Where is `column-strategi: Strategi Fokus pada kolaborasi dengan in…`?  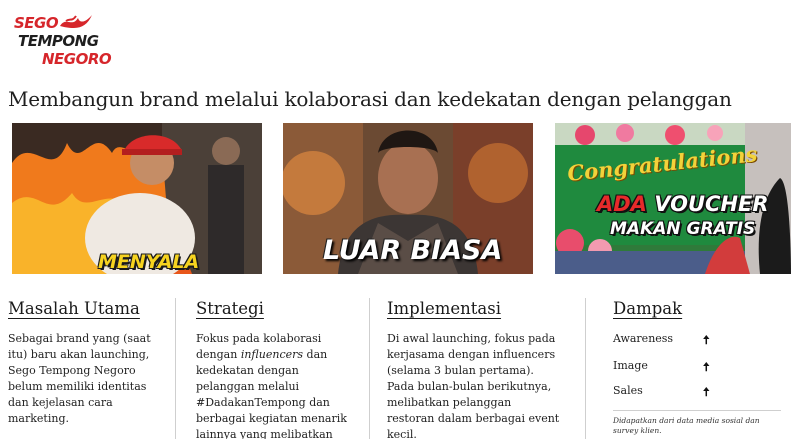
column-strategi: Strategi Fokus pada kolaborasi dengan in… is located at coordinates (281, 369).